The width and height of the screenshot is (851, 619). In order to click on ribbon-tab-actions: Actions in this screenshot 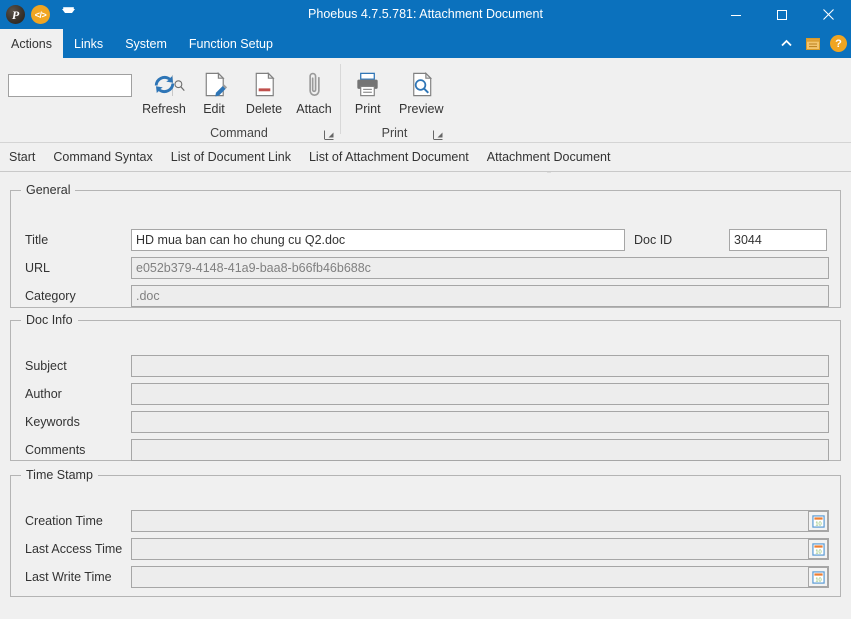, I will do `click(31, 43)`.